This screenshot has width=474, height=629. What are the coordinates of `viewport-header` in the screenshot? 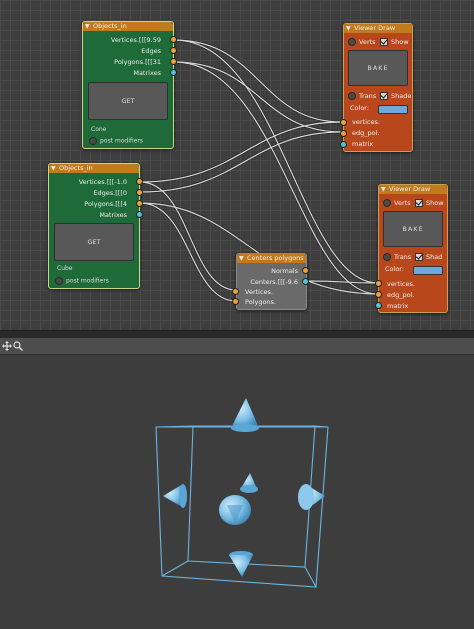 It's located at (237, 346).